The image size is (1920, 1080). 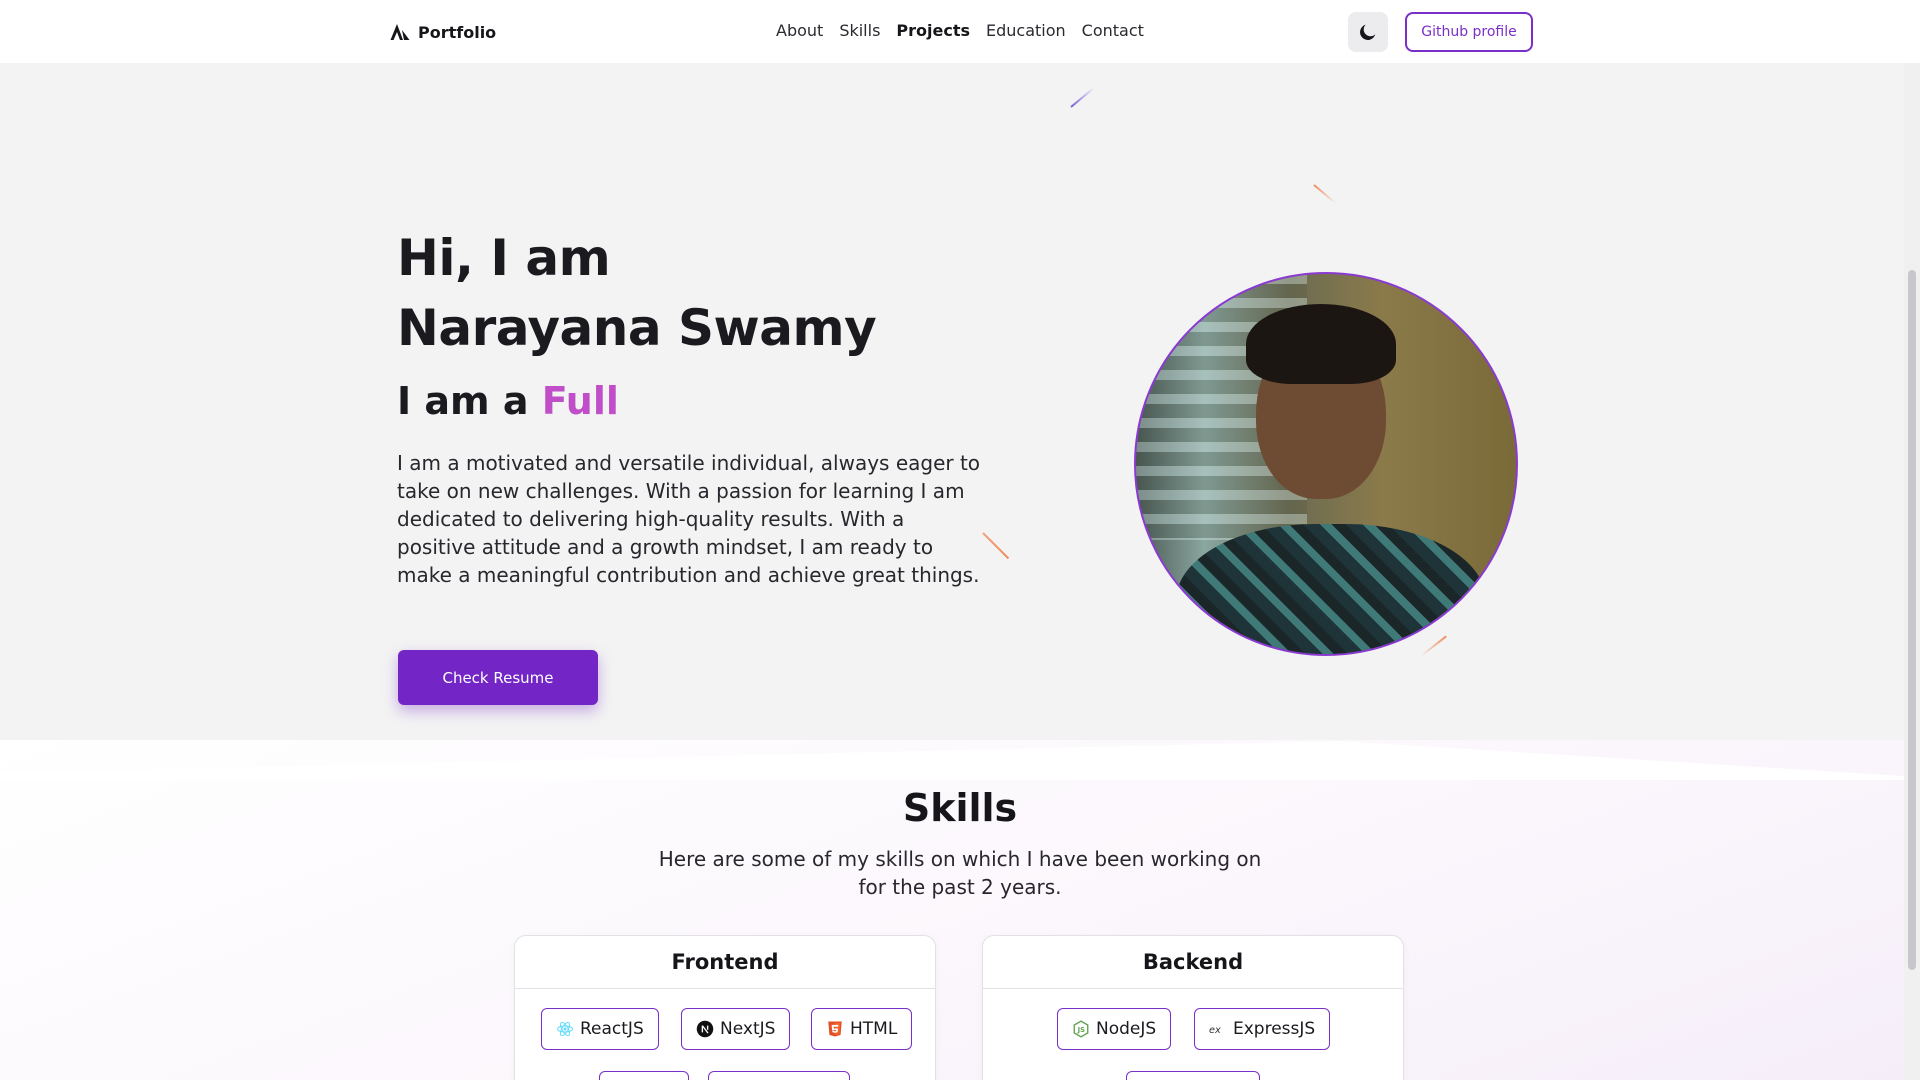 I want to click on main-nav: About Skills Projects Education Contact, so click(x=960, y=31).